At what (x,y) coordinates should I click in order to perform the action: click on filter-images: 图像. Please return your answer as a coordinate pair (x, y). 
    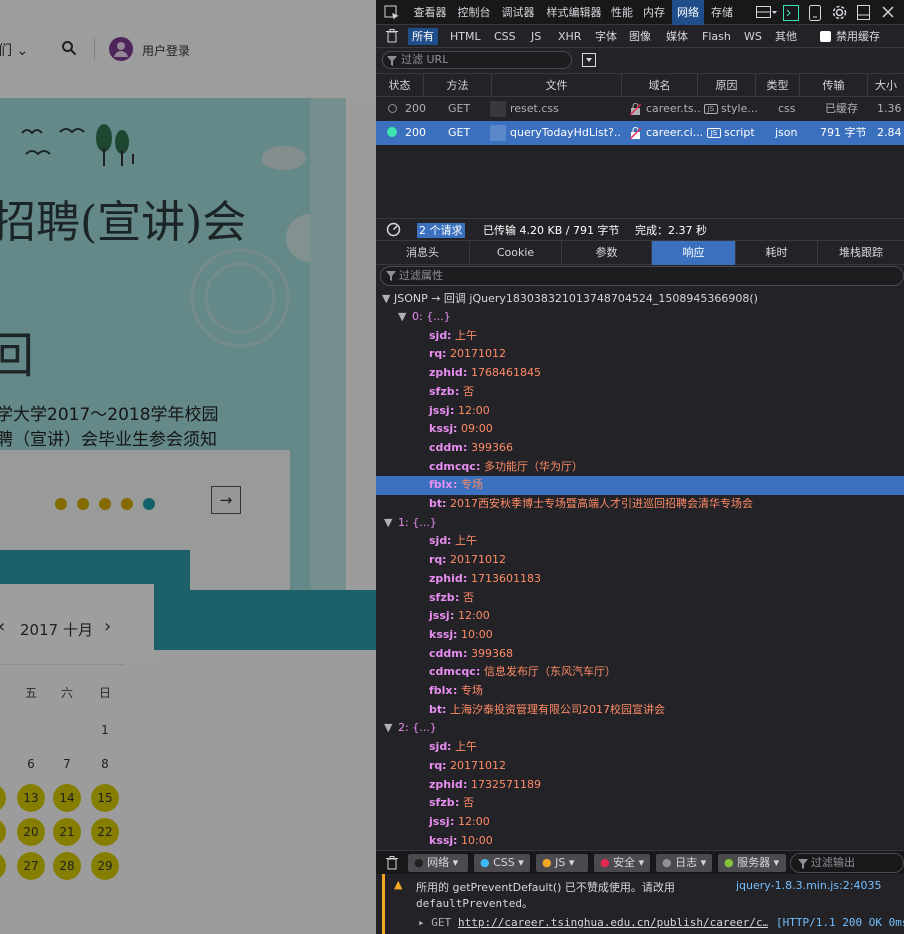
    Looking at the image, I should click on (640, 36).